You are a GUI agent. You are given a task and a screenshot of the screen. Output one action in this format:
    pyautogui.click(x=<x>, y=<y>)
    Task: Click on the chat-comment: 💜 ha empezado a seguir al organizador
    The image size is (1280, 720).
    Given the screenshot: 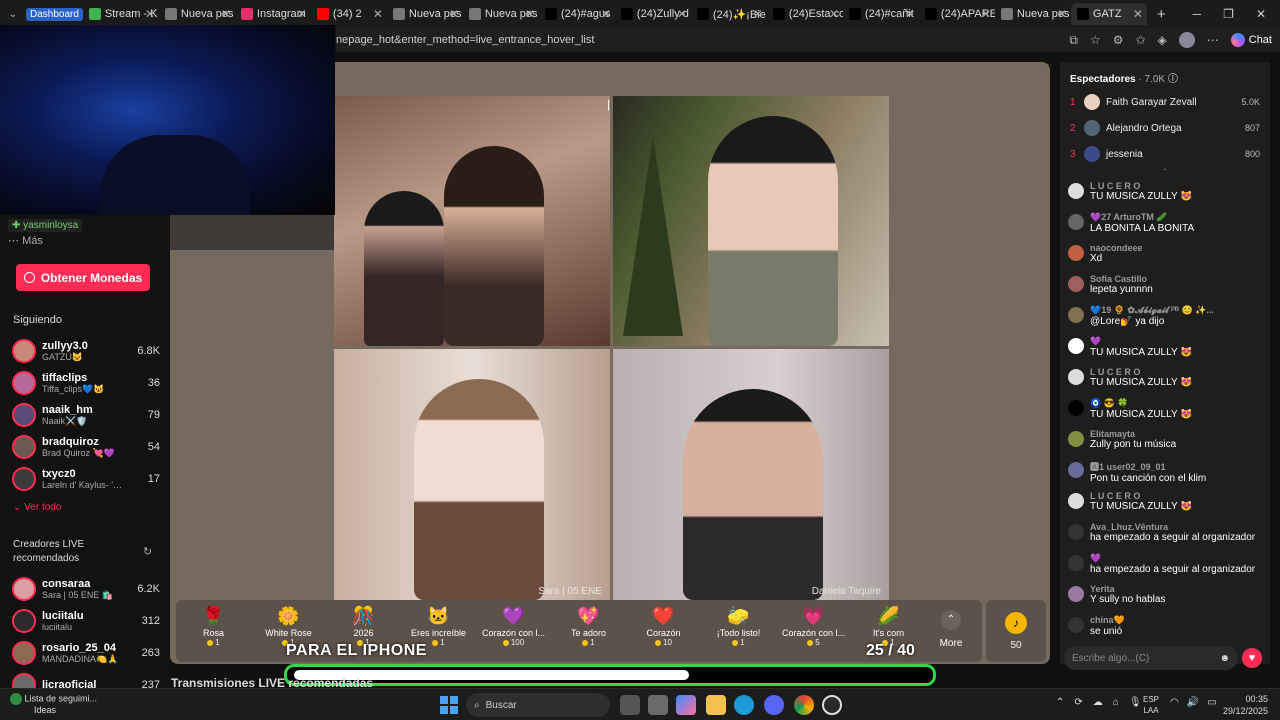 What is the action you would take?
    pyautogui.click(x=1165, y=568)
    